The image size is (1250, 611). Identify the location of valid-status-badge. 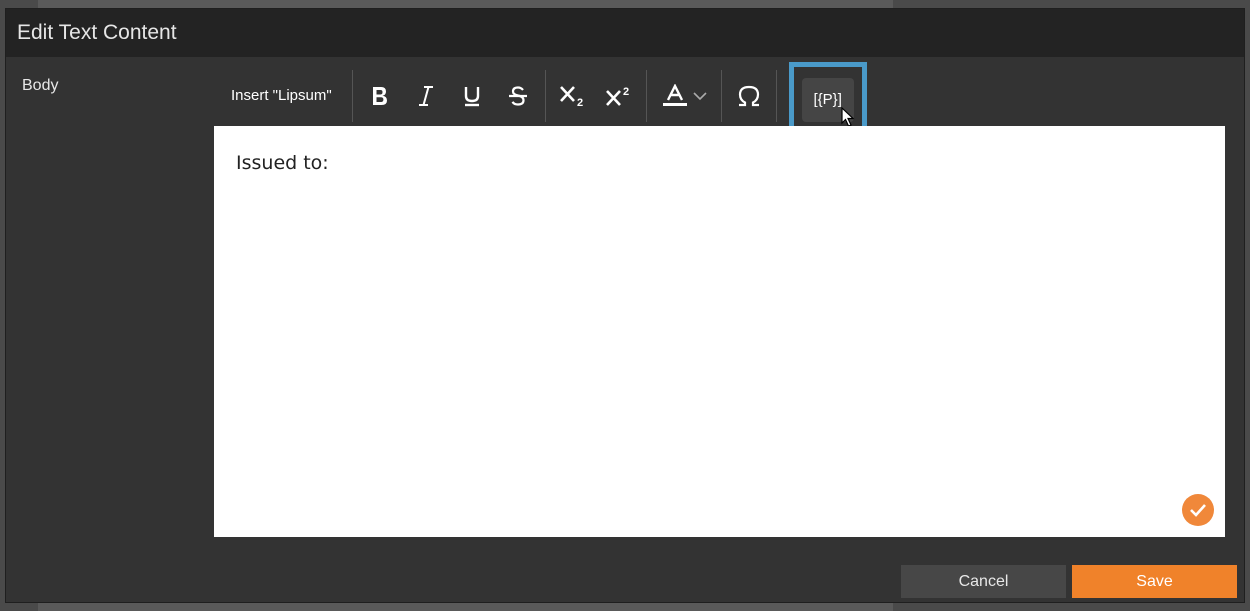
(1198, 510).